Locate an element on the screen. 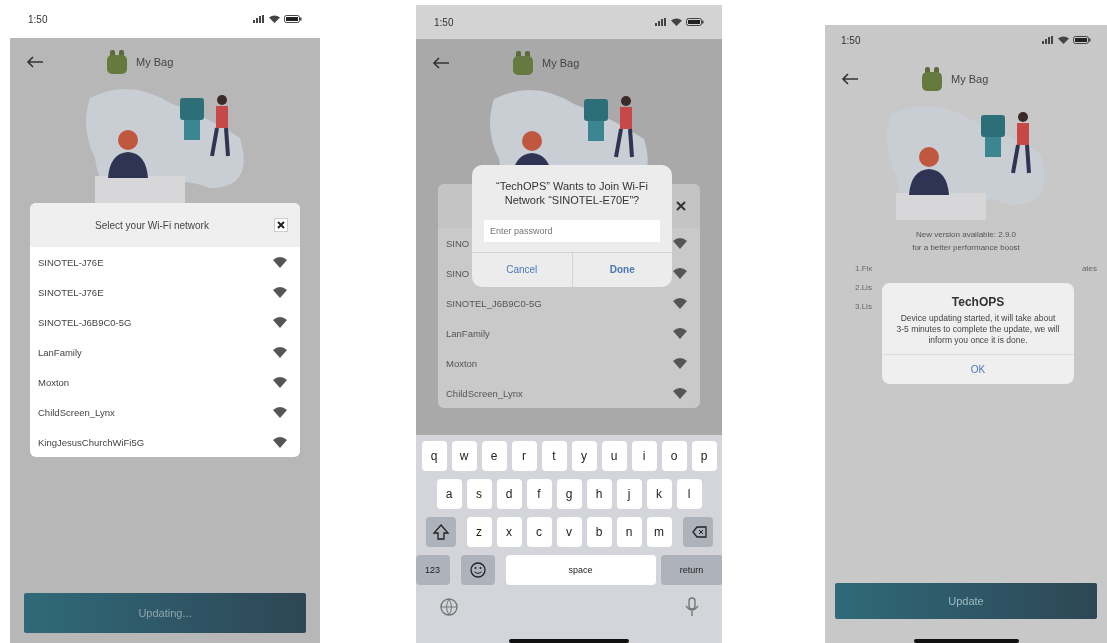 Image resolution: width=1107 pixels, height=643 pixels. panel-title: Select your Wi-Fi network is located at coordinates (152, 225).